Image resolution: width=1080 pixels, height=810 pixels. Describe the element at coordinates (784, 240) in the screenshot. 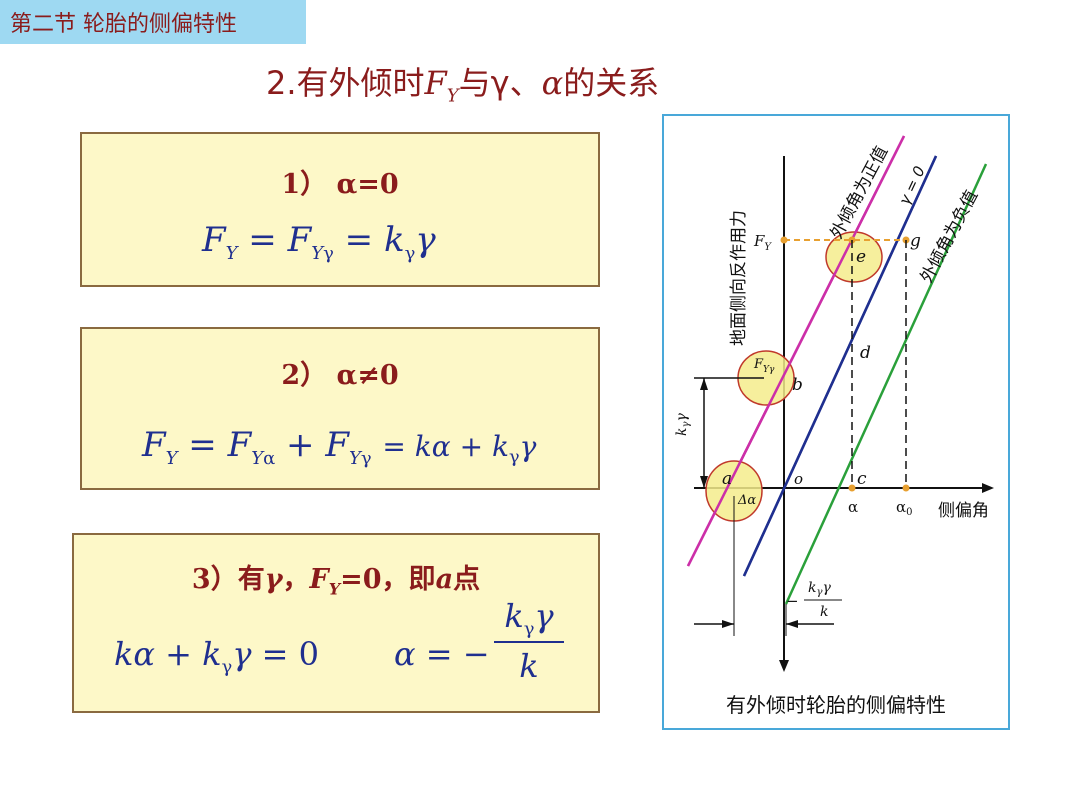

I see `fy-point` at that location.